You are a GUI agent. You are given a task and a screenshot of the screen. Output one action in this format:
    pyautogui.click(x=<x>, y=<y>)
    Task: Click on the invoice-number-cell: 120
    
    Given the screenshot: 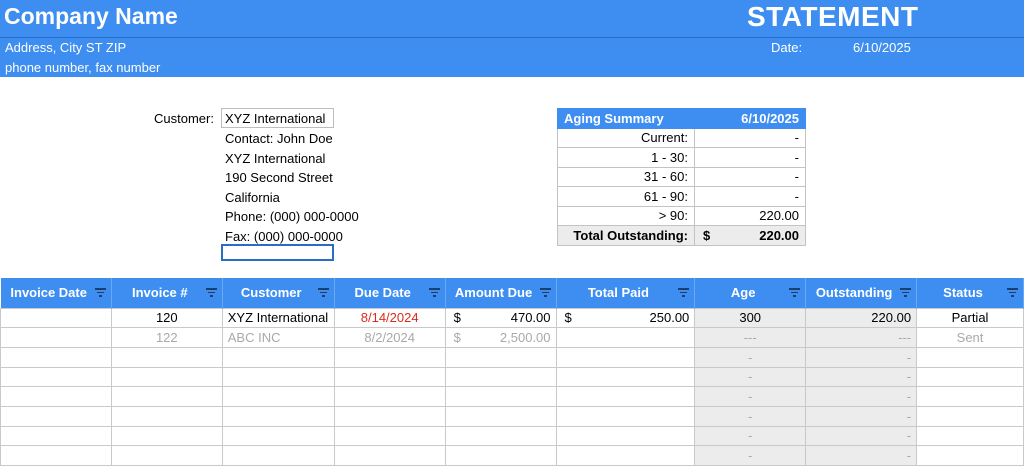 What is the action you would take?
    pyautogui.click(x=166, y=318)
    